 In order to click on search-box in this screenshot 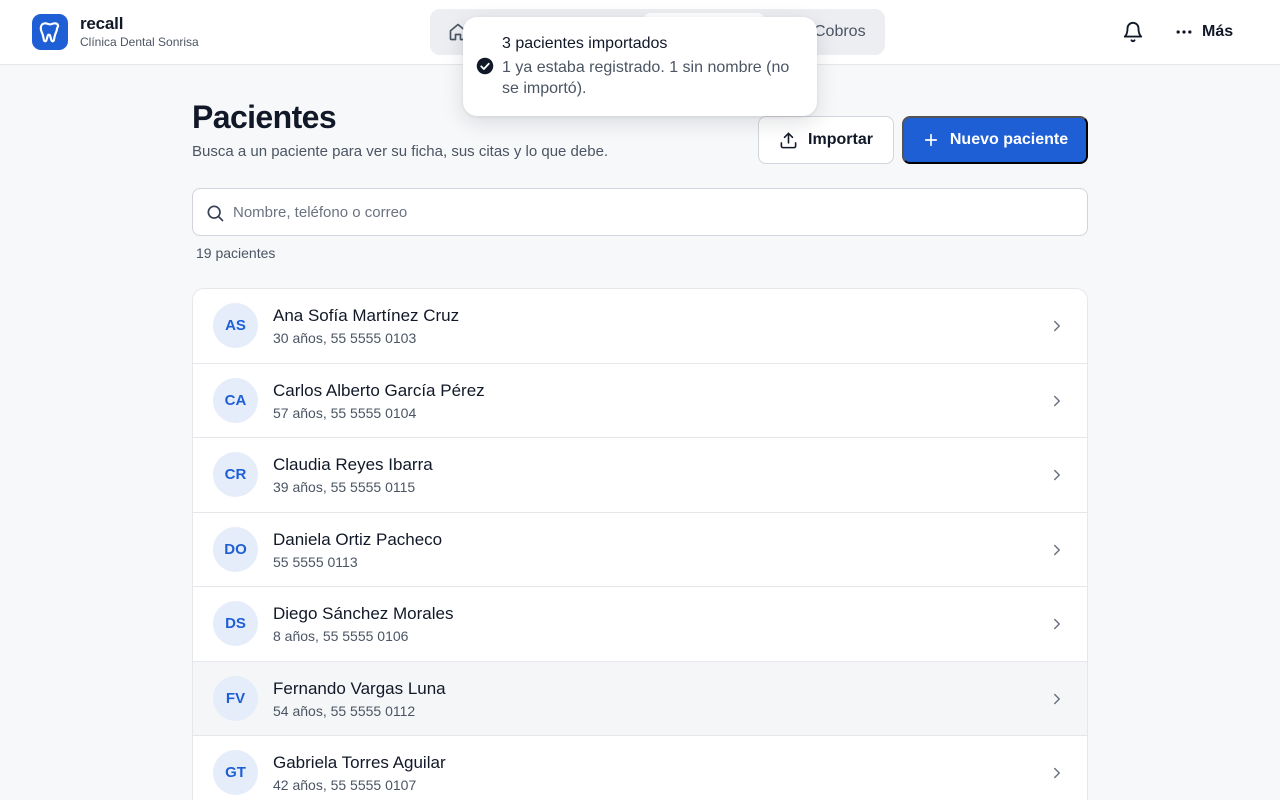, I will do `click(640, 212)`.